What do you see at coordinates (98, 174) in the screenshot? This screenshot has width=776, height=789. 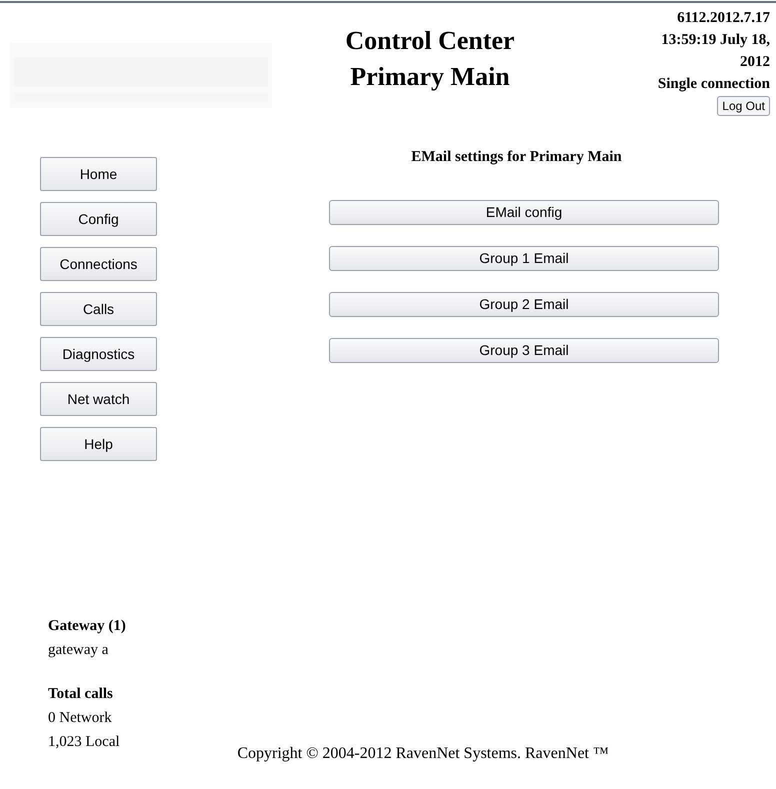 I see `nav-button: Home` at bounding box center [98, 174].